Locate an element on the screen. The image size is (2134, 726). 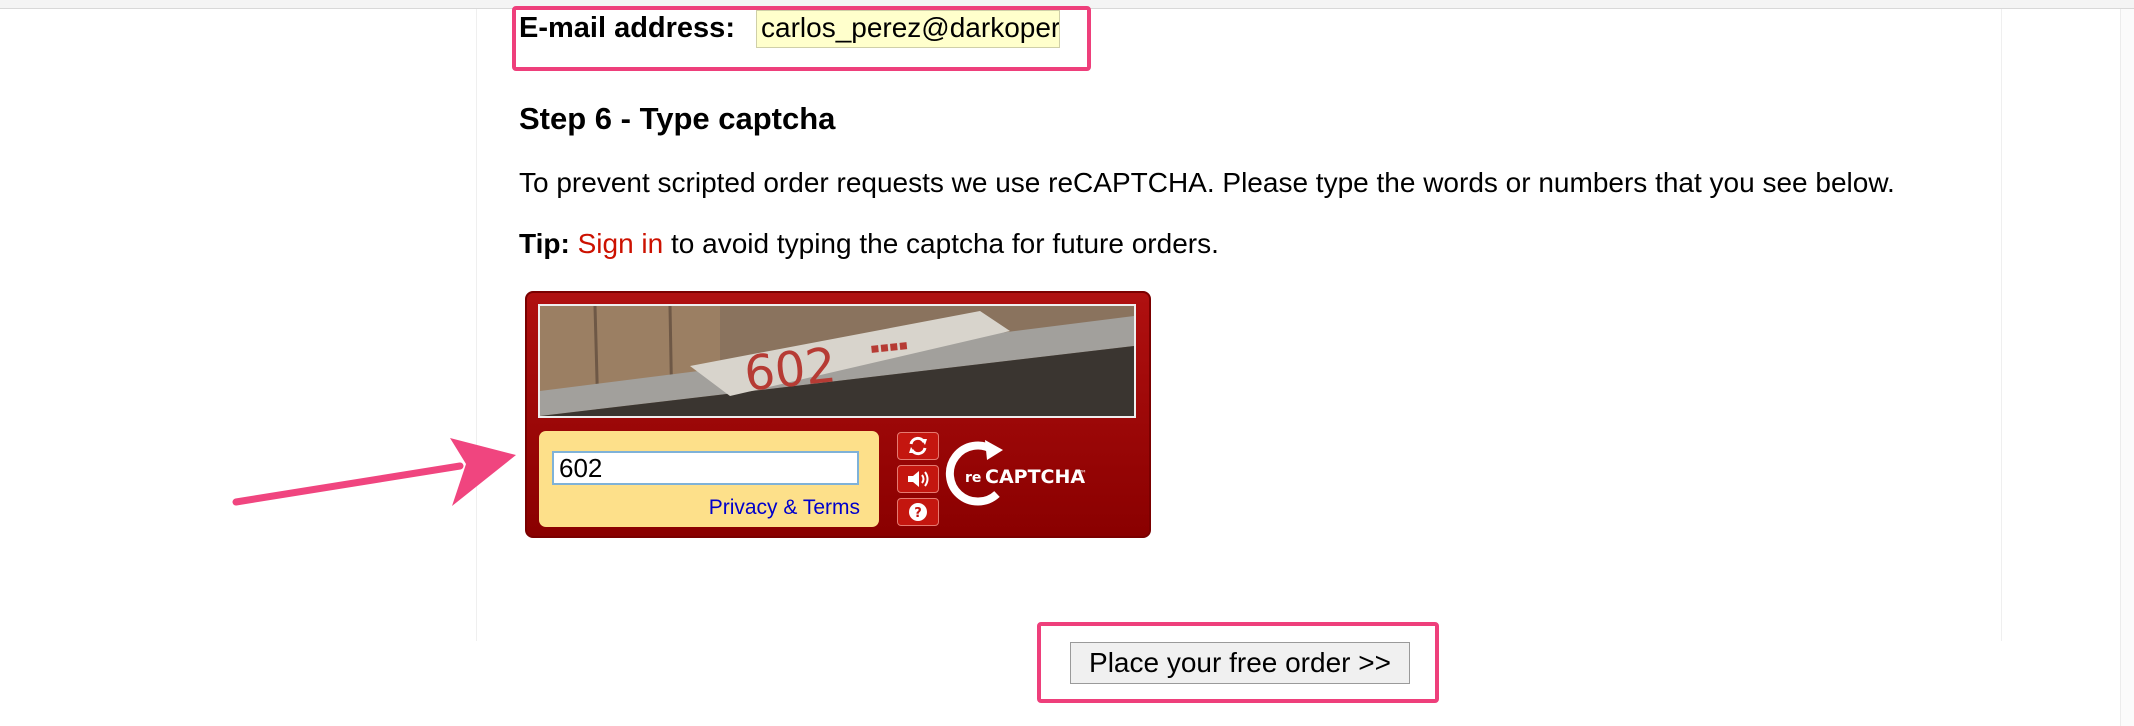
captcha-answer-area: Privacy & Terms is located at coordinates (709, 479).